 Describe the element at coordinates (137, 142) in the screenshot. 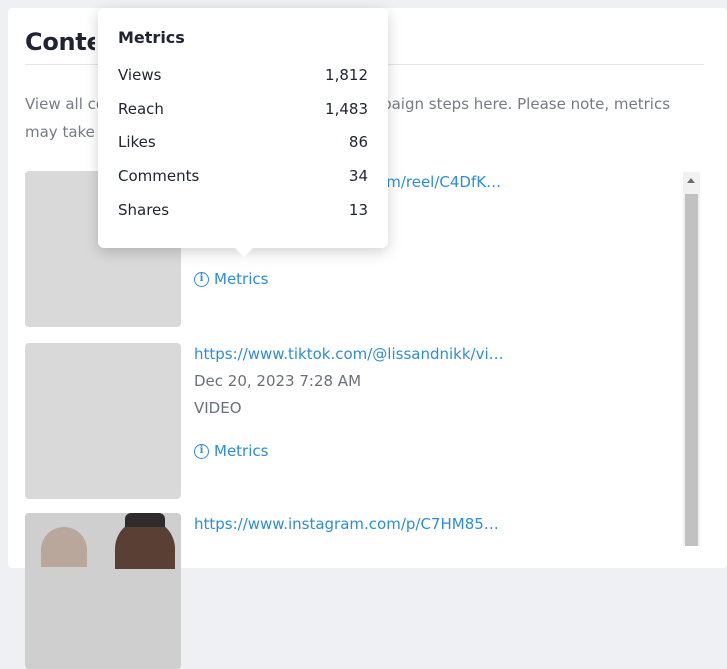

I see `metric-label: Likes` at that location.